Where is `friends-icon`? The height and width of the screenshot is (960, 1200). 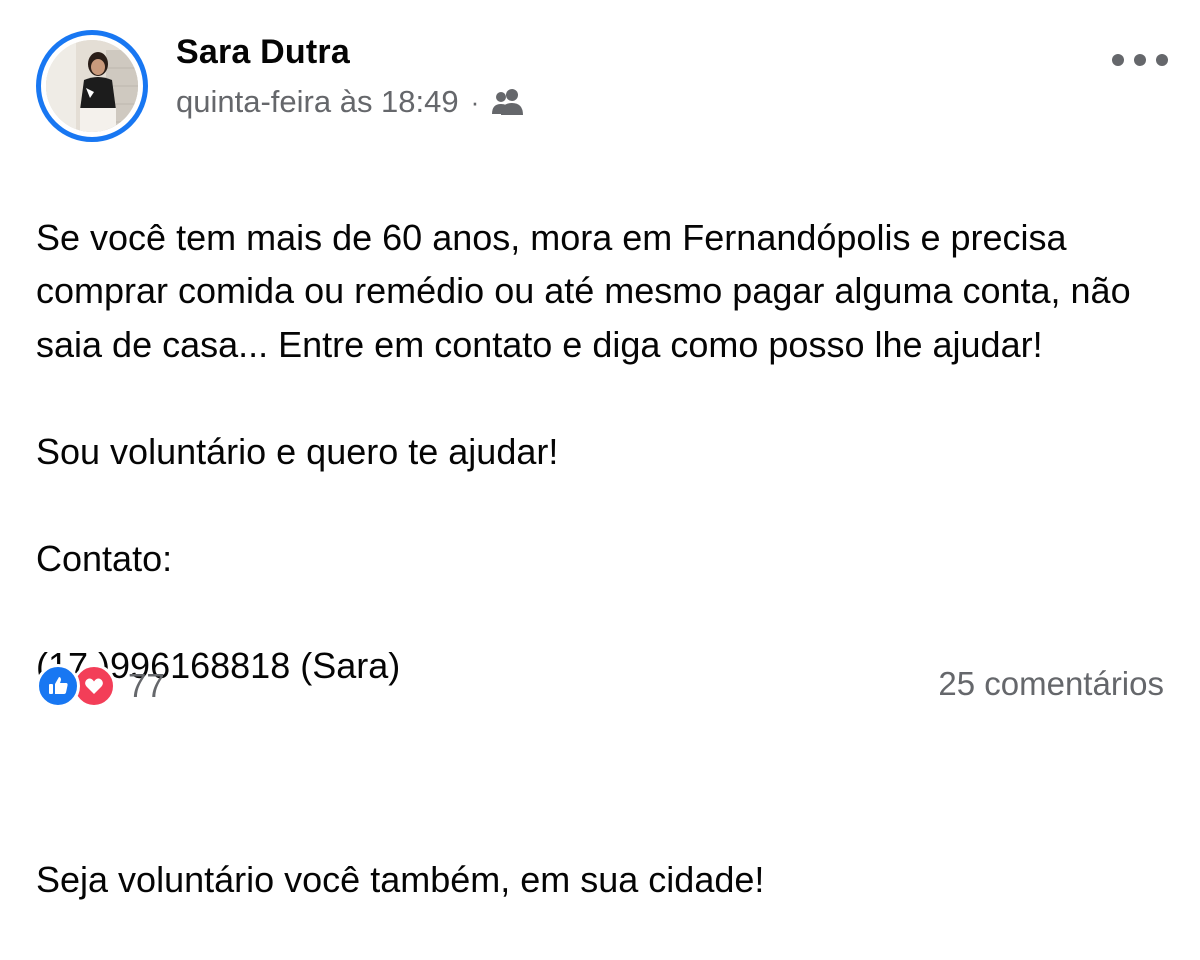
friends-icon is located at coordinates (508, 102).